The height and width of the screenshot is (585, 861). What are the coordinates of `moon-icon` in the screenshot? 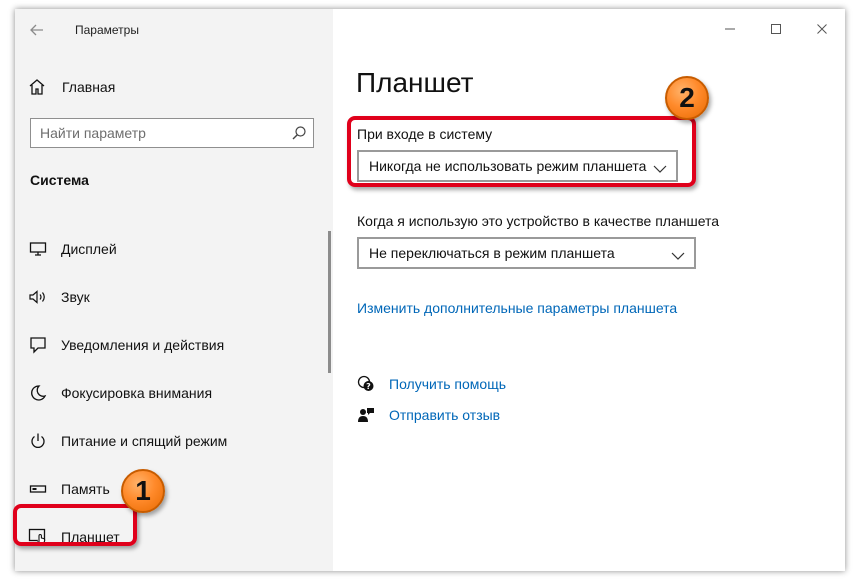 It's located at (38, 393).